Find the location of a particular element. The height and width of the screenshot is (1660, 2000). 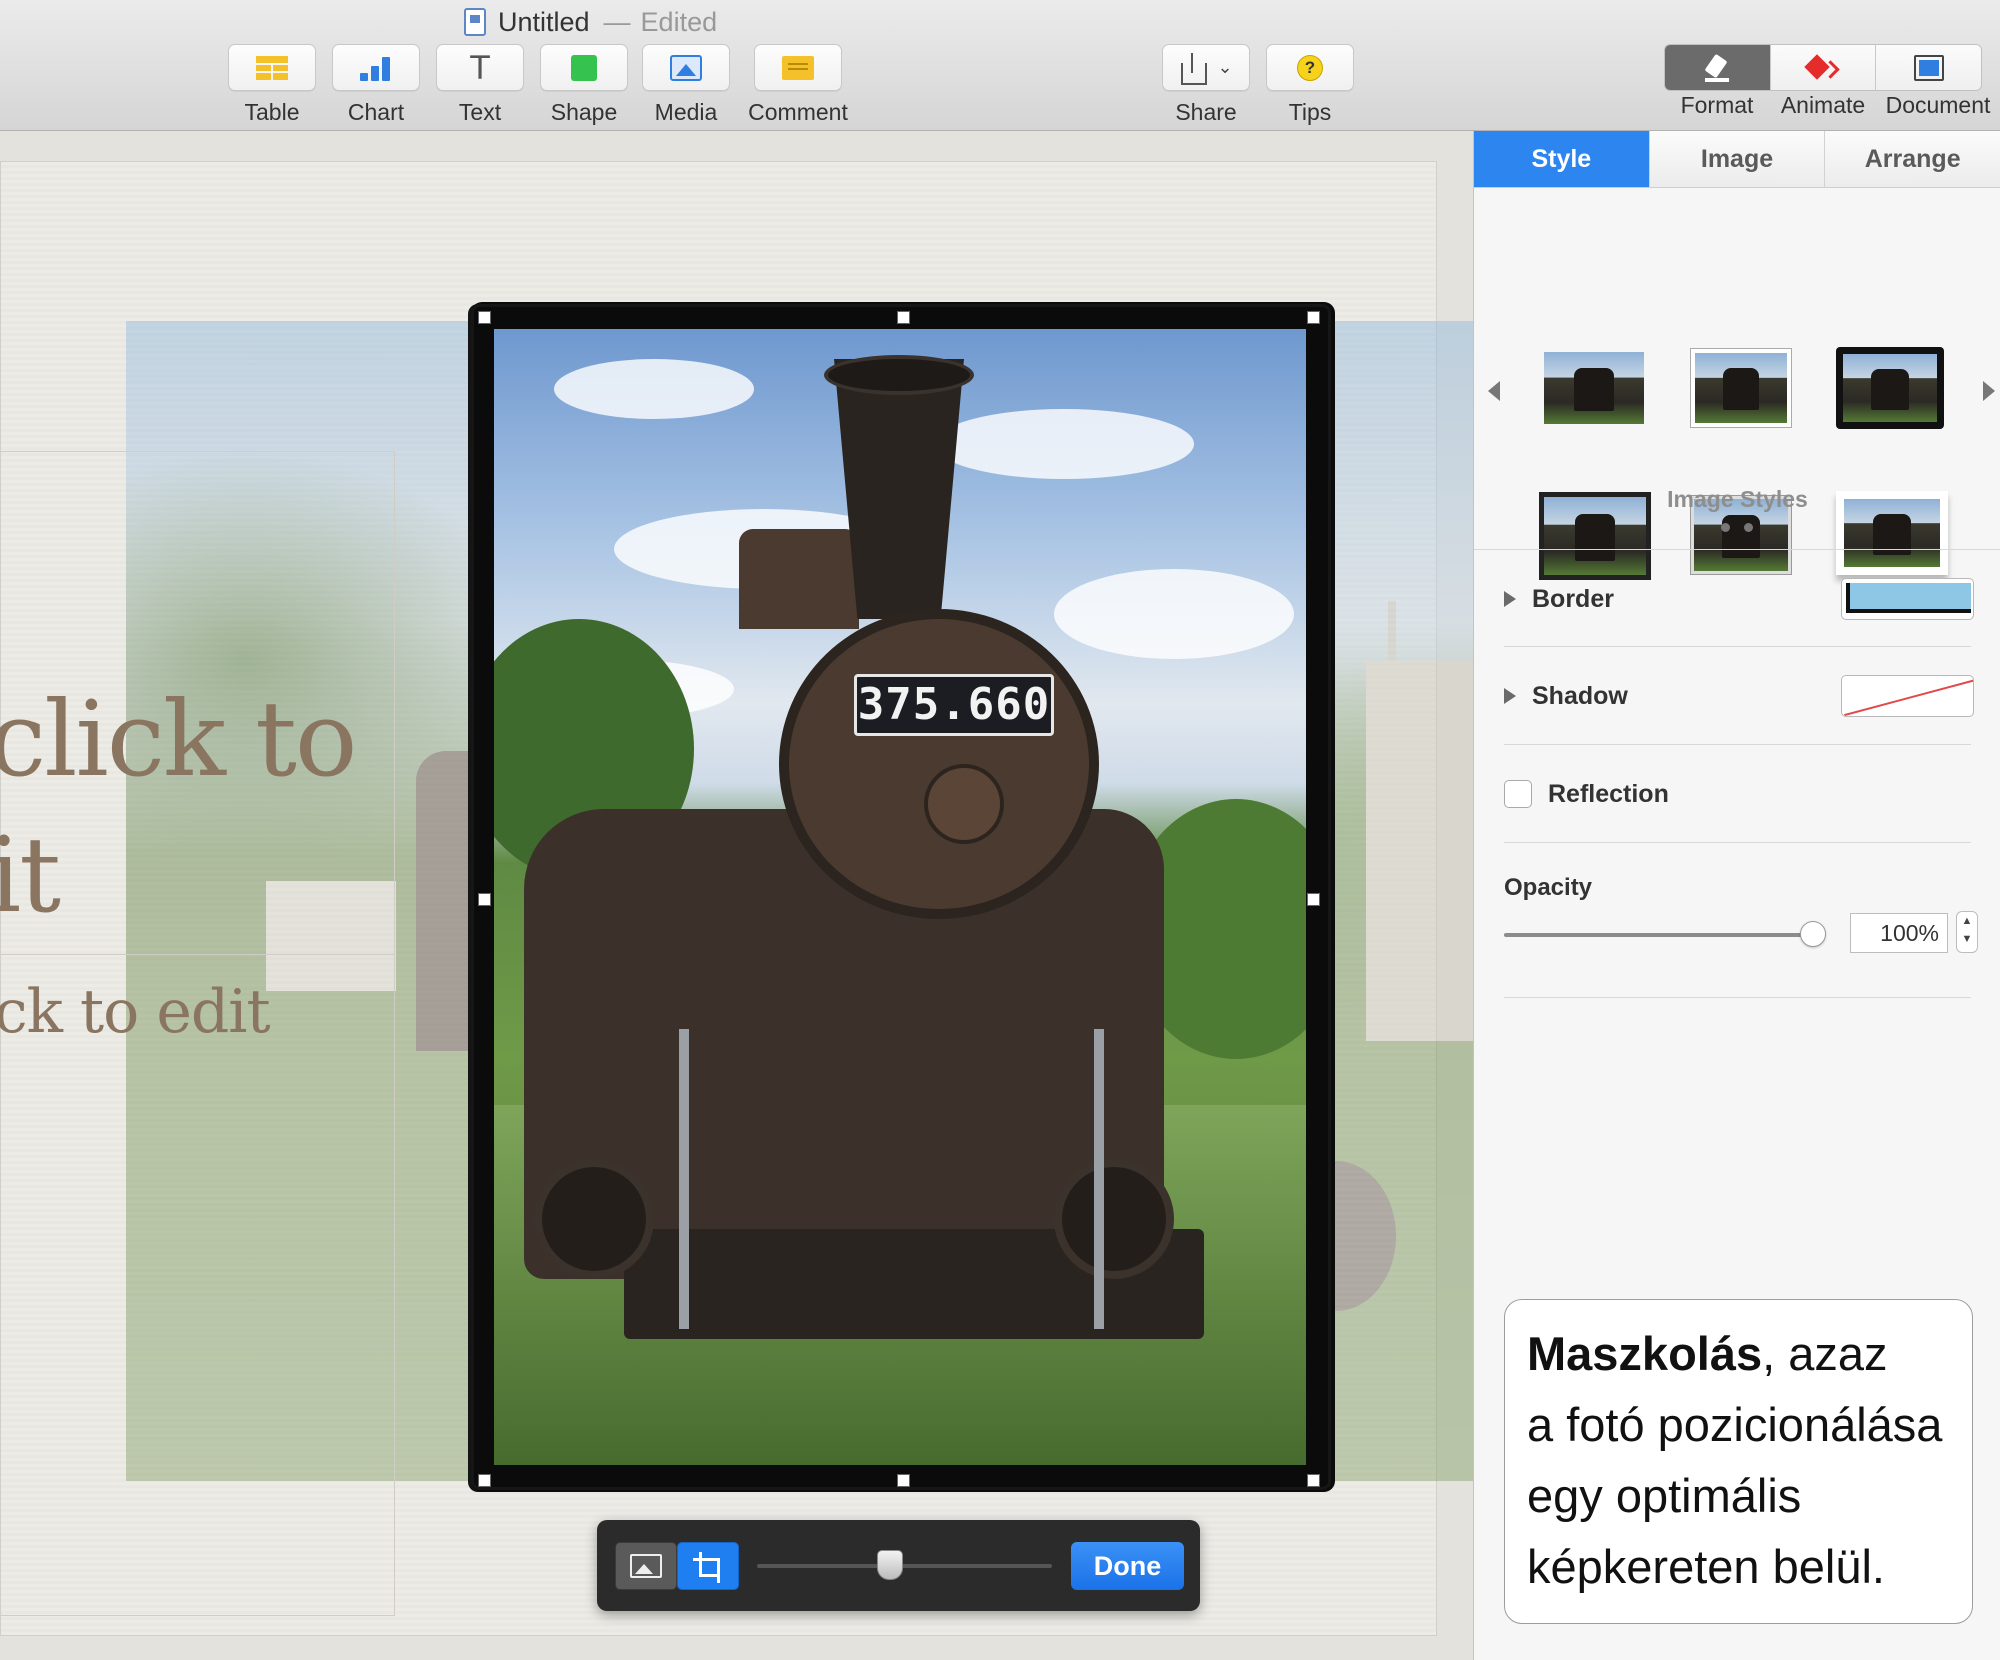

image-scale-slider-thumb is located at coordinates (889, 1565).